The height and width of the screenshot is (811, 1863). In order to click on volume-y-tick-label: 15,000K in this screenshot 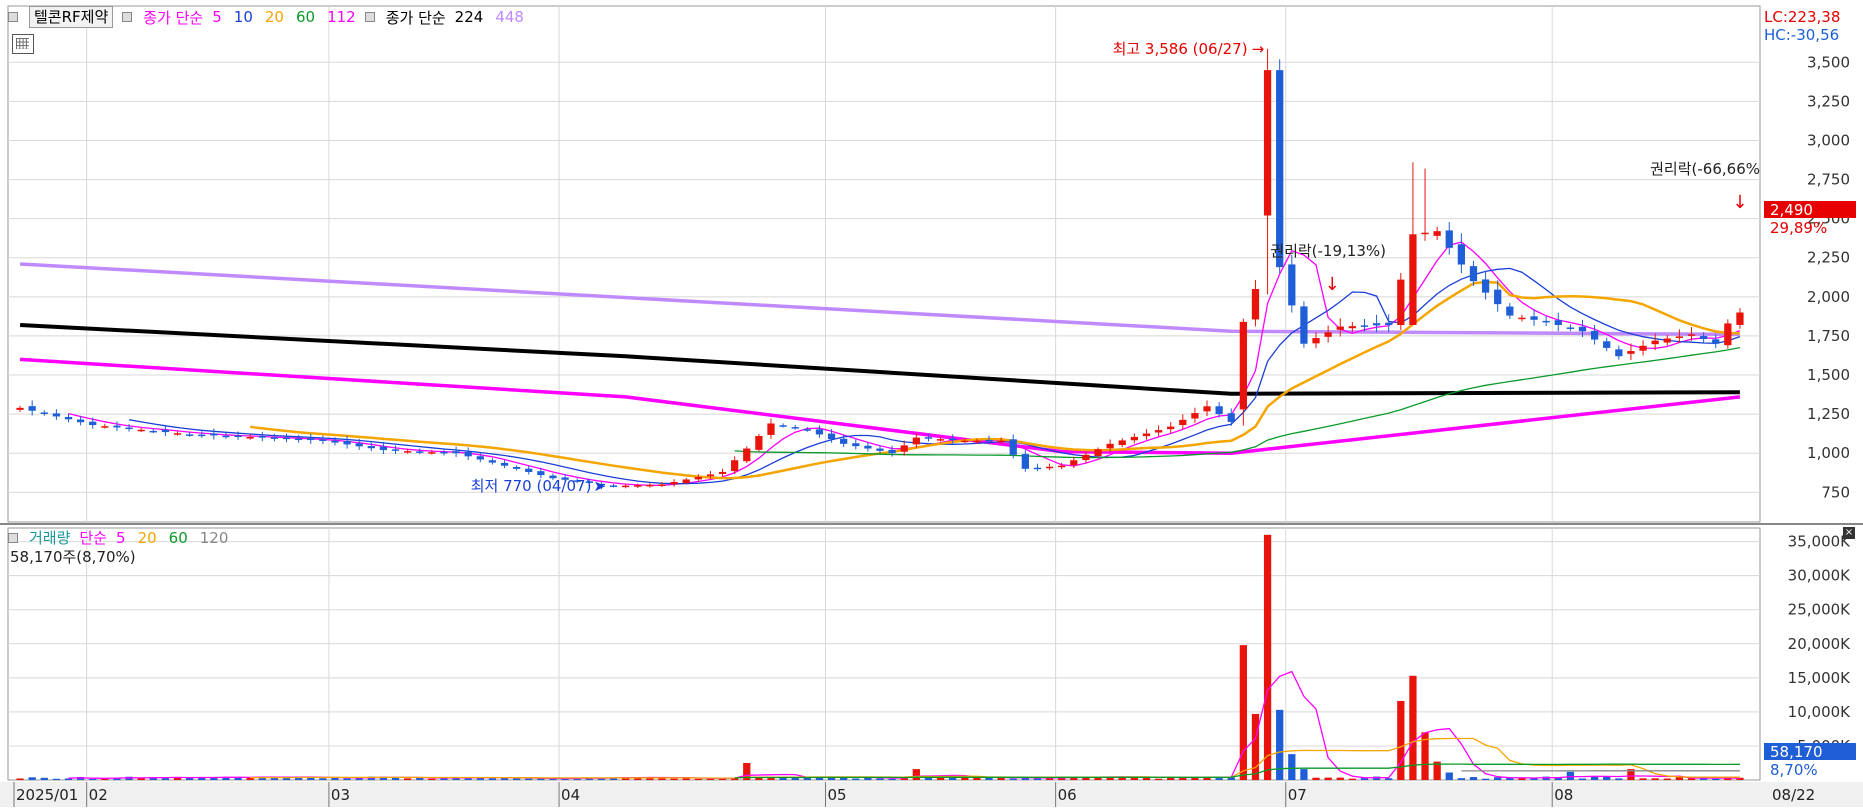, I will do `click(1819, 678)`.